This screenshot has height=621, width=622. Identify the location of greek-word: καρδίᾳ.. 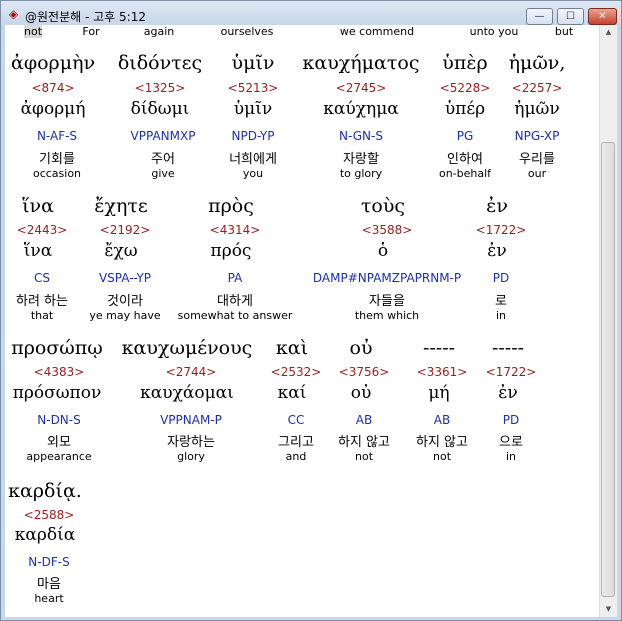
(45, 491).